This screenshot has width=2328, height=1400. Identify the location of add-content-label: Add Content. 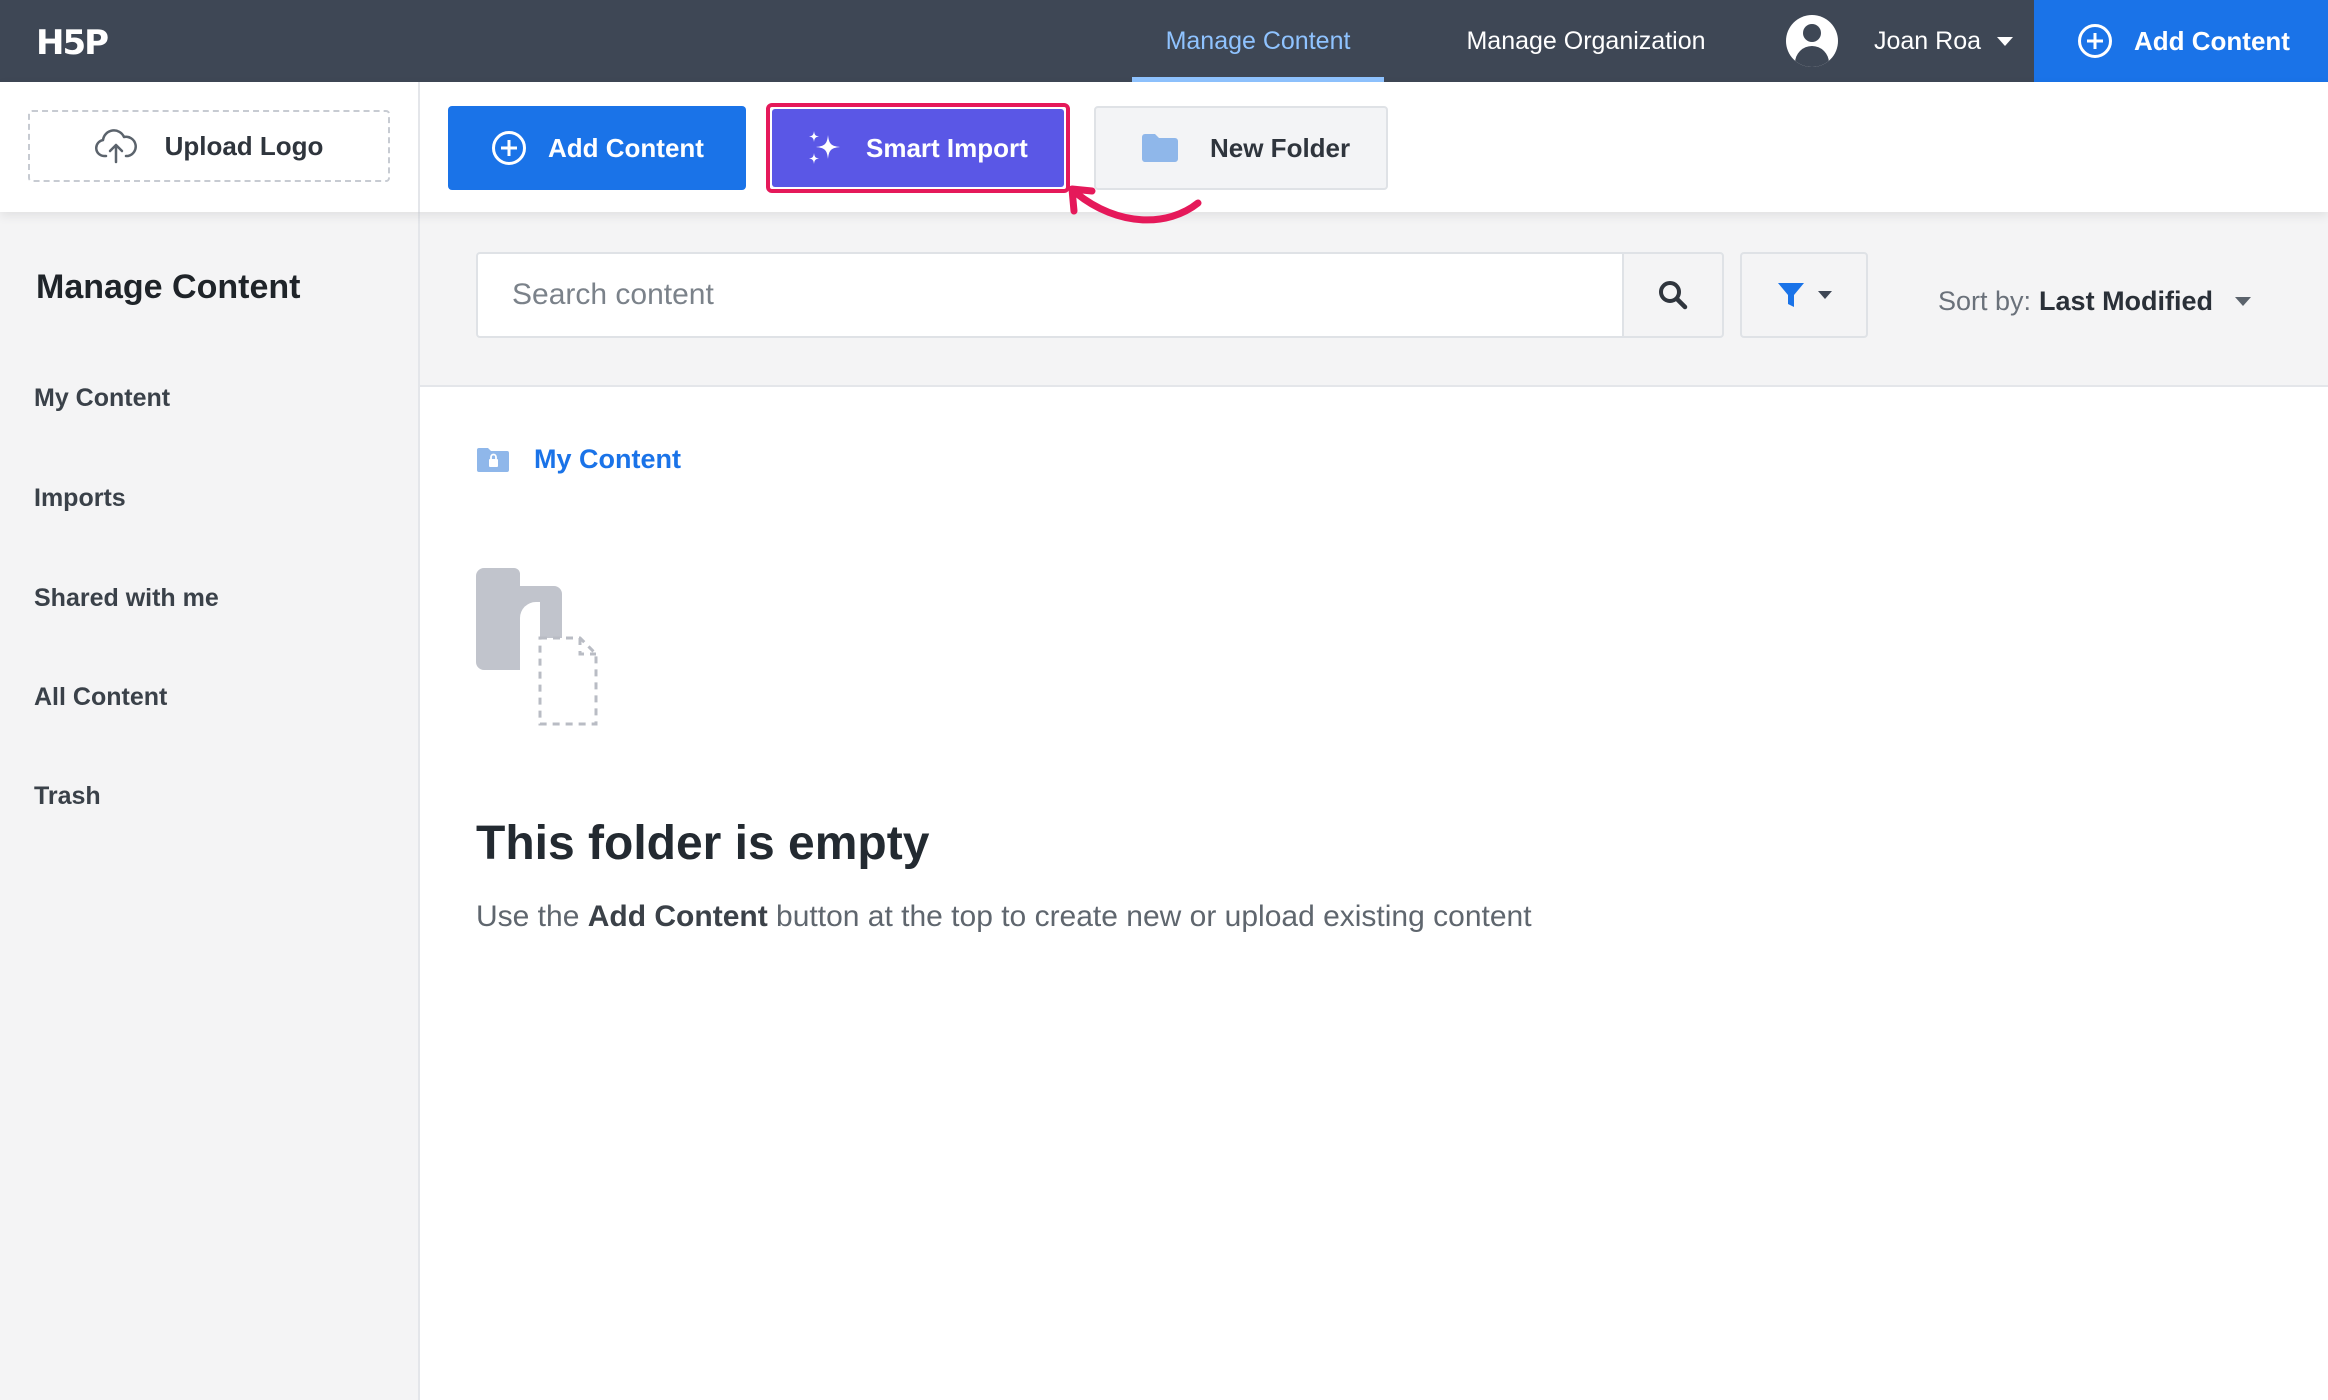
(626, 147).